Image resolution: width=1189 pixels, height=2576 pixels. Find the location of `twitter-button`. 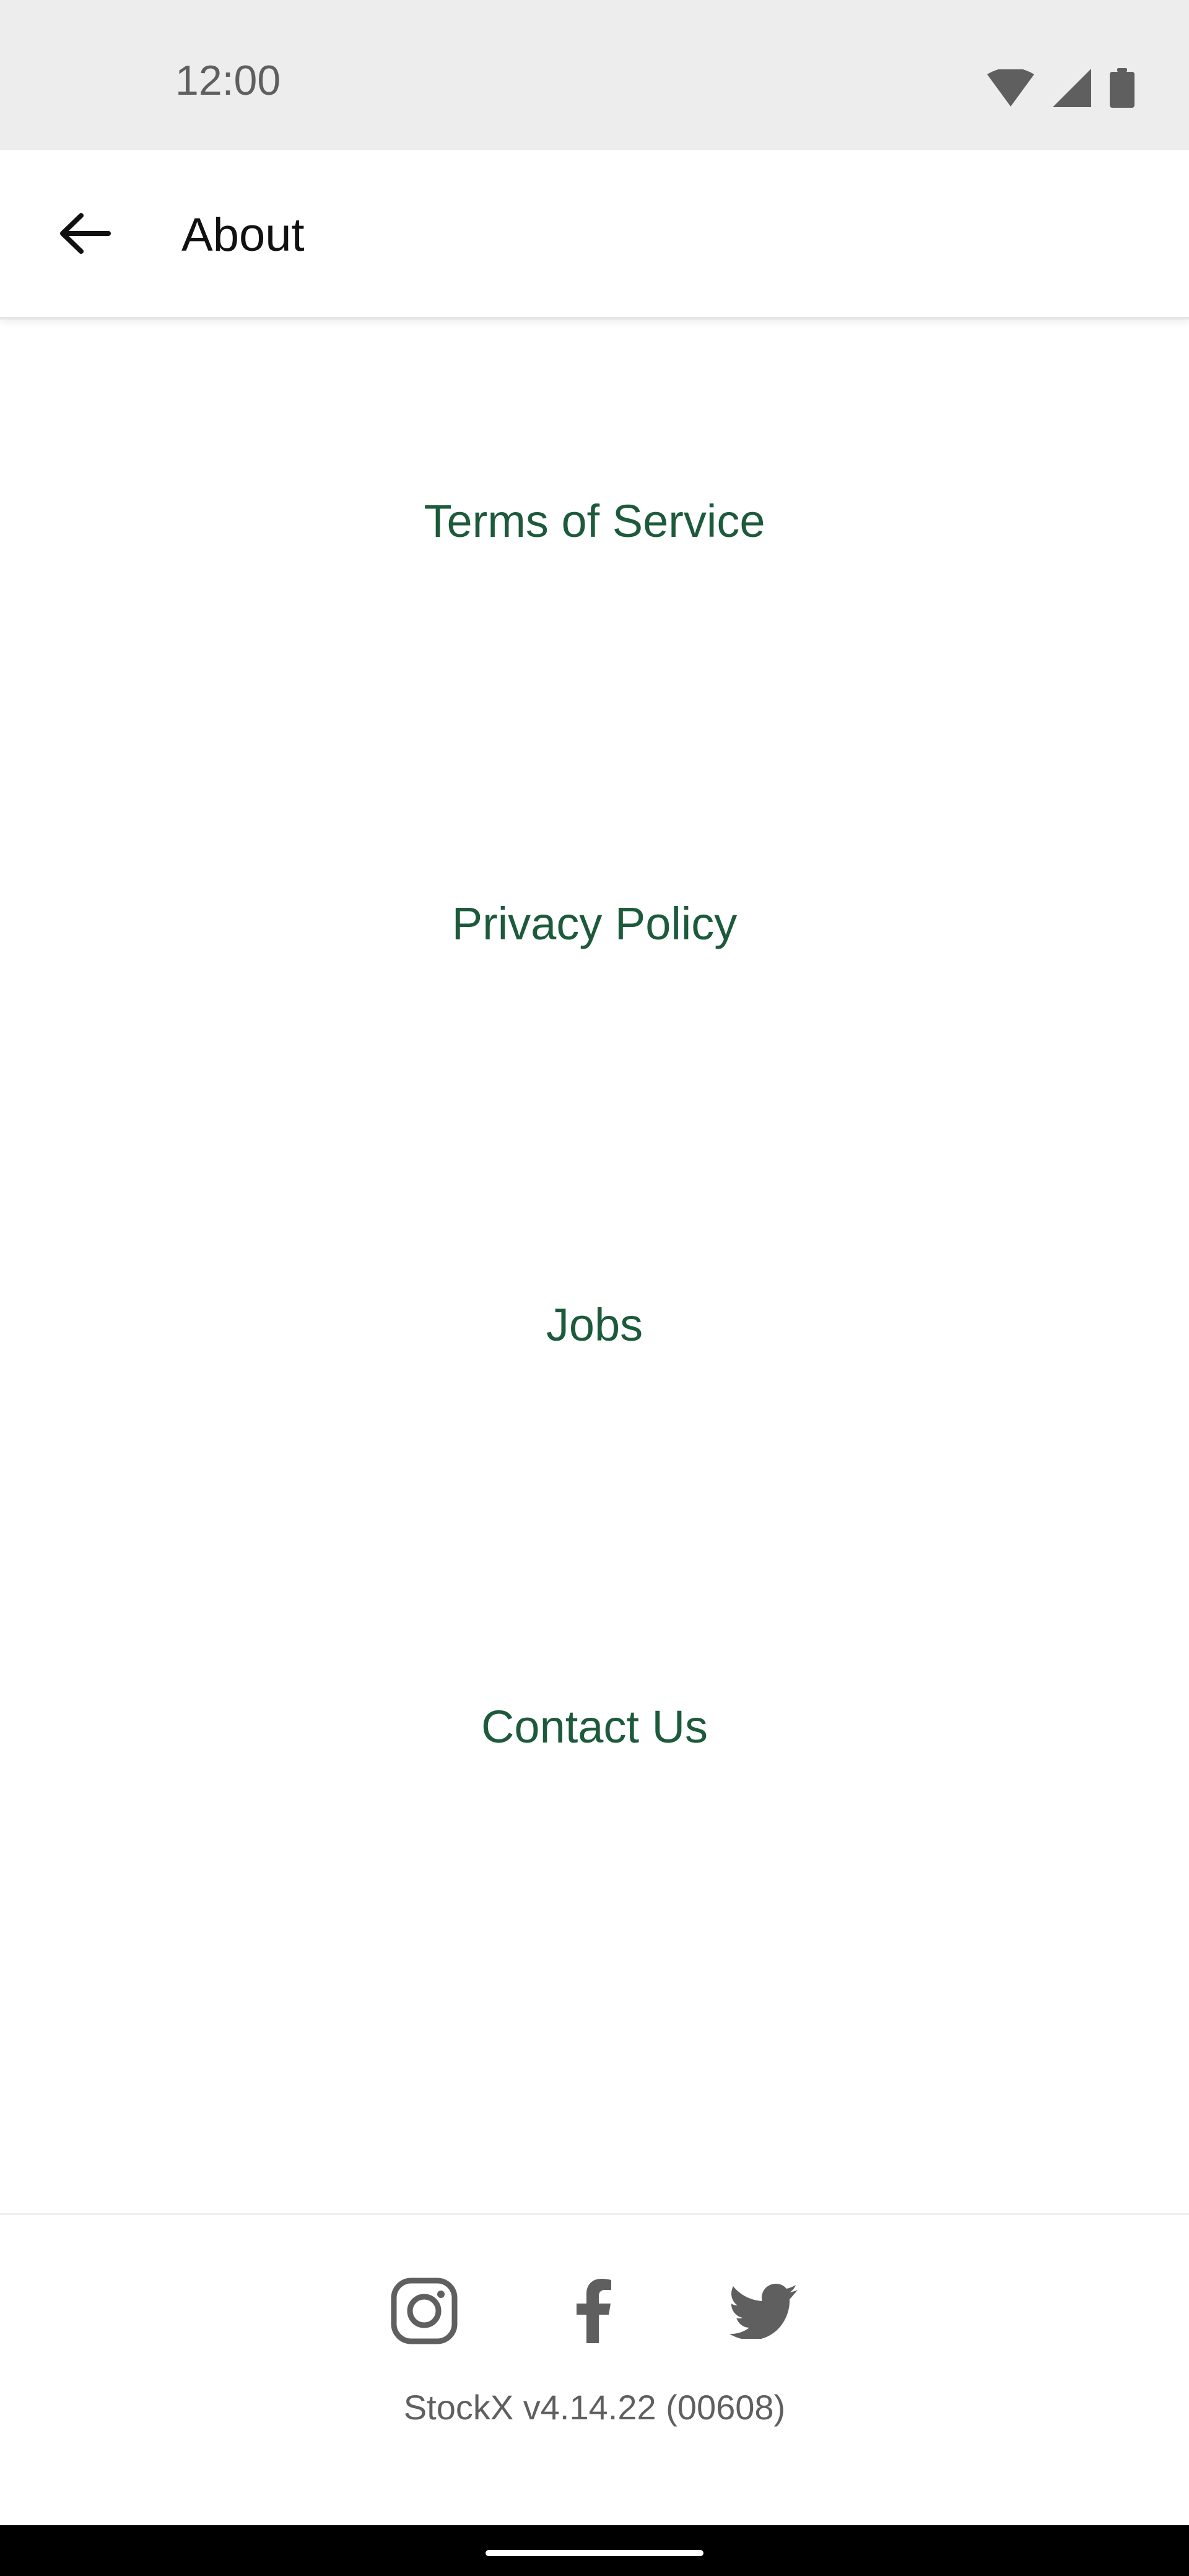

twitter-button is located at coordinates (763, 2312).